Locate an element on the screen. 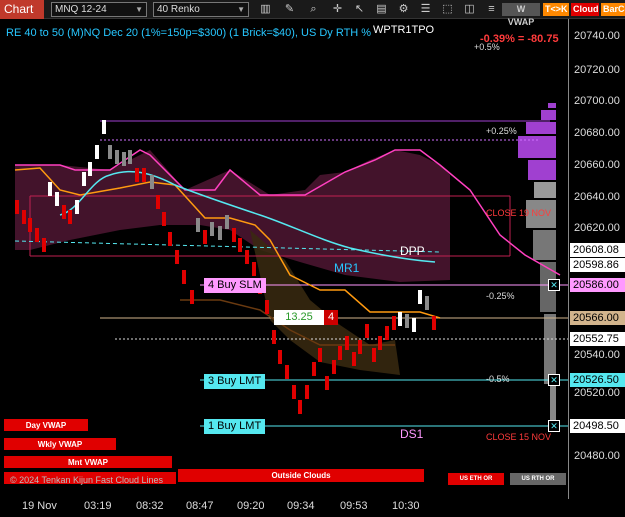 The image size is (625, 517). alert-icon: ☰ is located at coordinates (425, 9).